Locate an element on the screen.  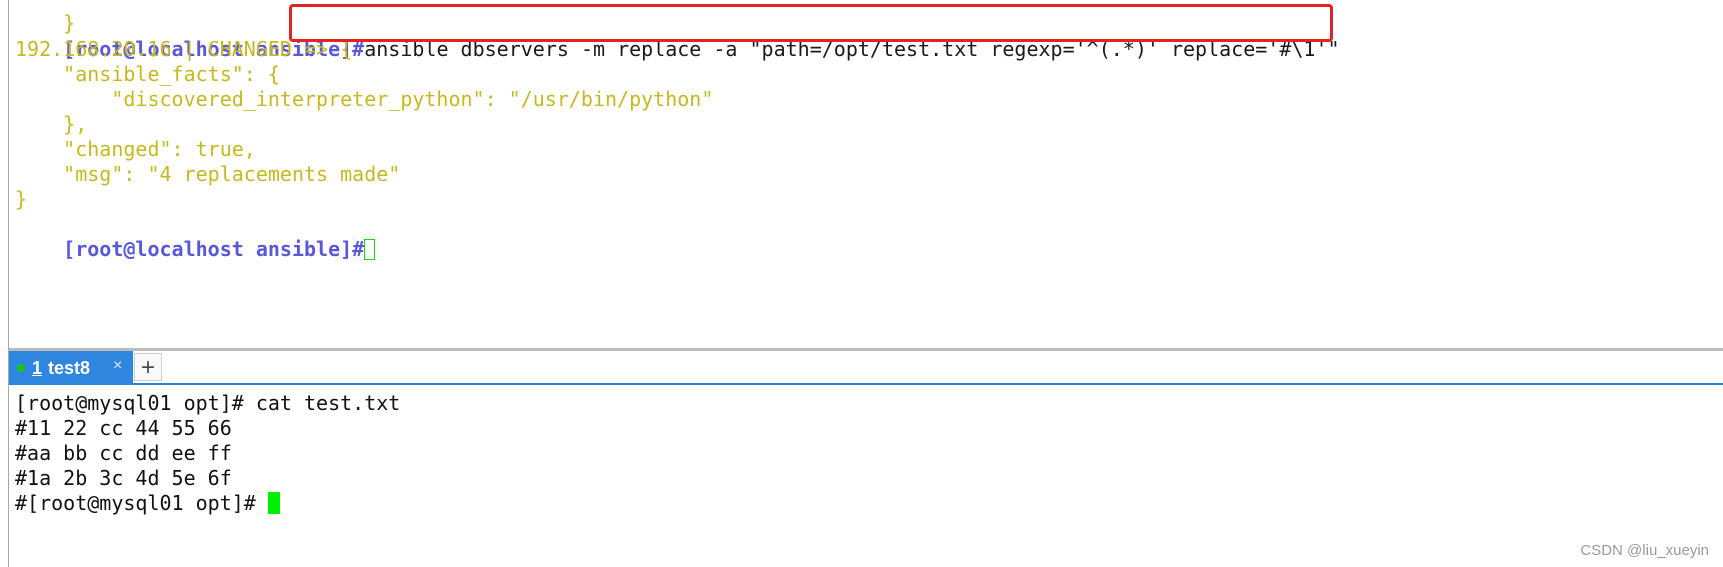
output-line: "msg": "4 replacements made" is located at coordinates (208, 174).